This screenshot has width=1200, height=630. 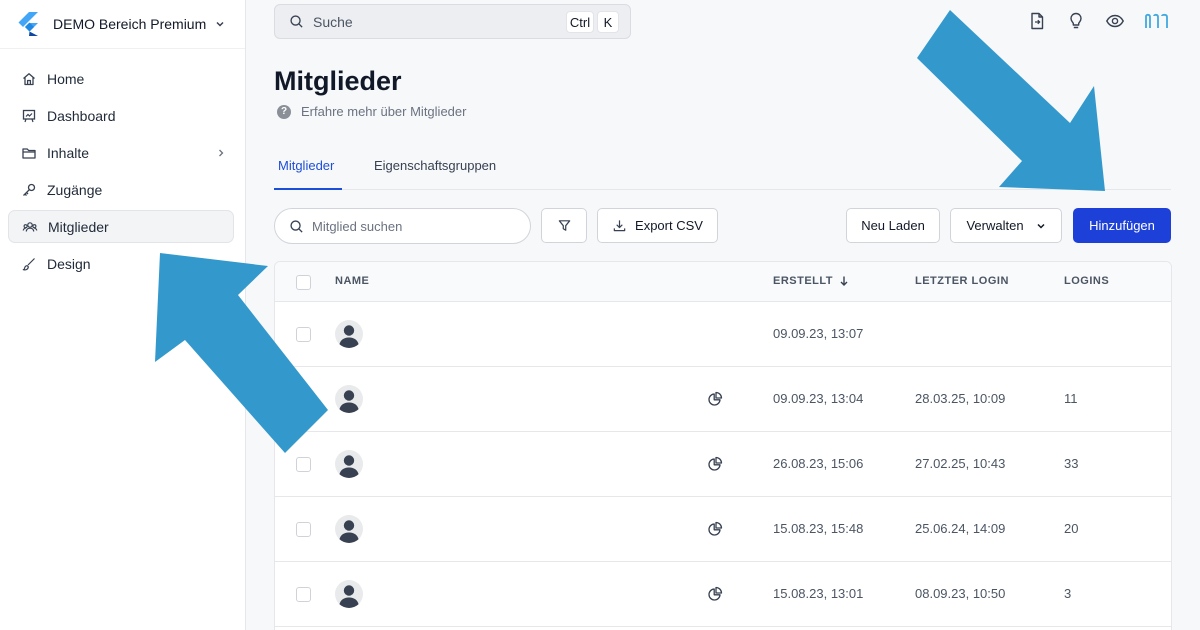 I want to click on logins-cell: 33, so click(x=1071, y=463).